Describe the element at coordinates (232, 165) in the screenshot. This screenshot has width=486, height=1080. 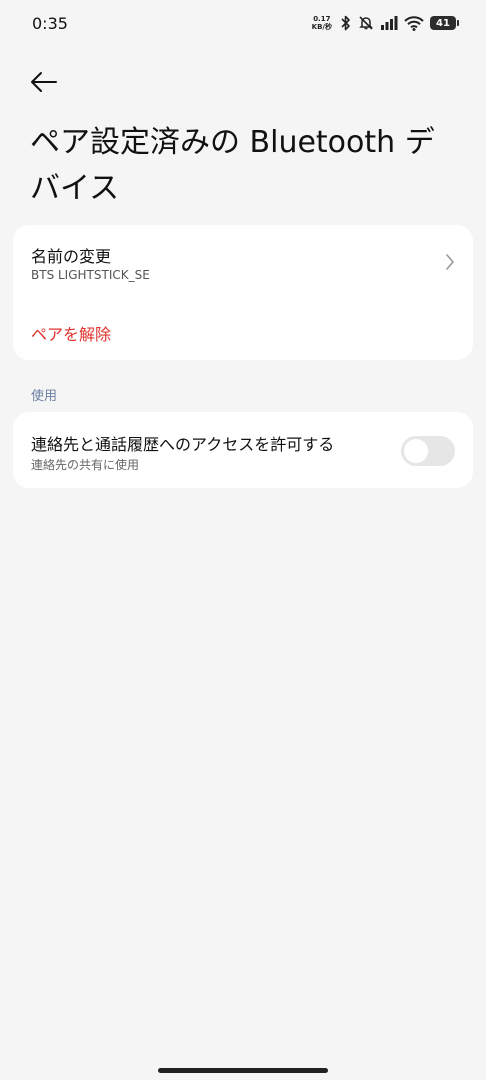
I see `page-title: ペア設定済みの Bluetooth デバイス` at that location.